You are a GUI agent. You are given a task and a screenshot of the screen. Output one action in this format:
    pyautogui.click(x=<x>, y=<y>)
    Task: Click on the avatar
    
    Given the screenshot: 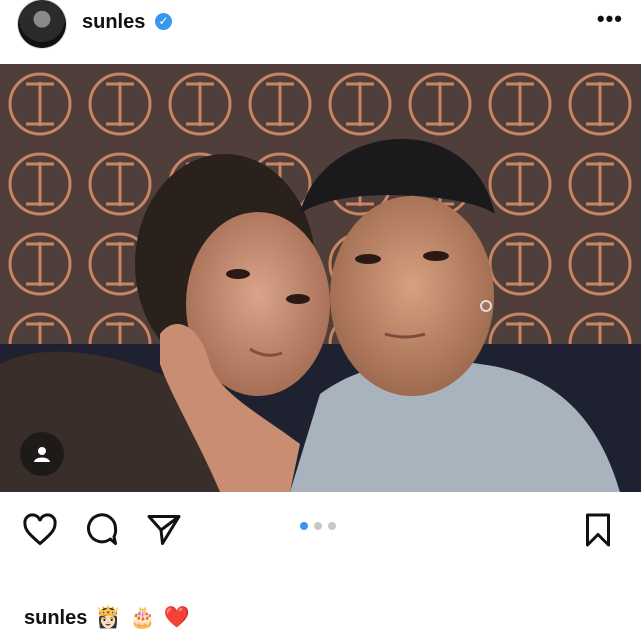 What is the action you would take?
    pyautogui.click(x=42, y=24)
    